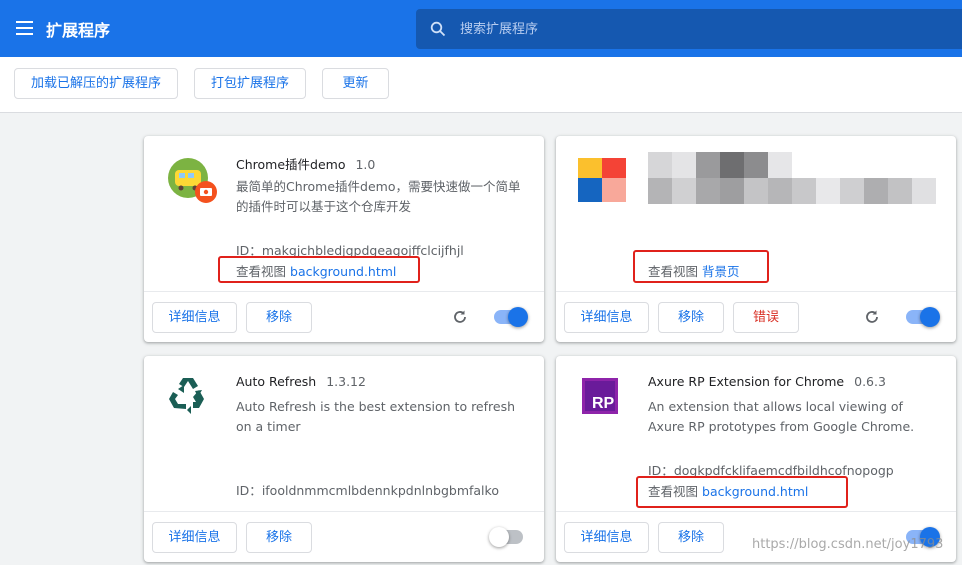 The image size is (962, 565). I want to click on colorful-blocks-icon, so click(602, 180).